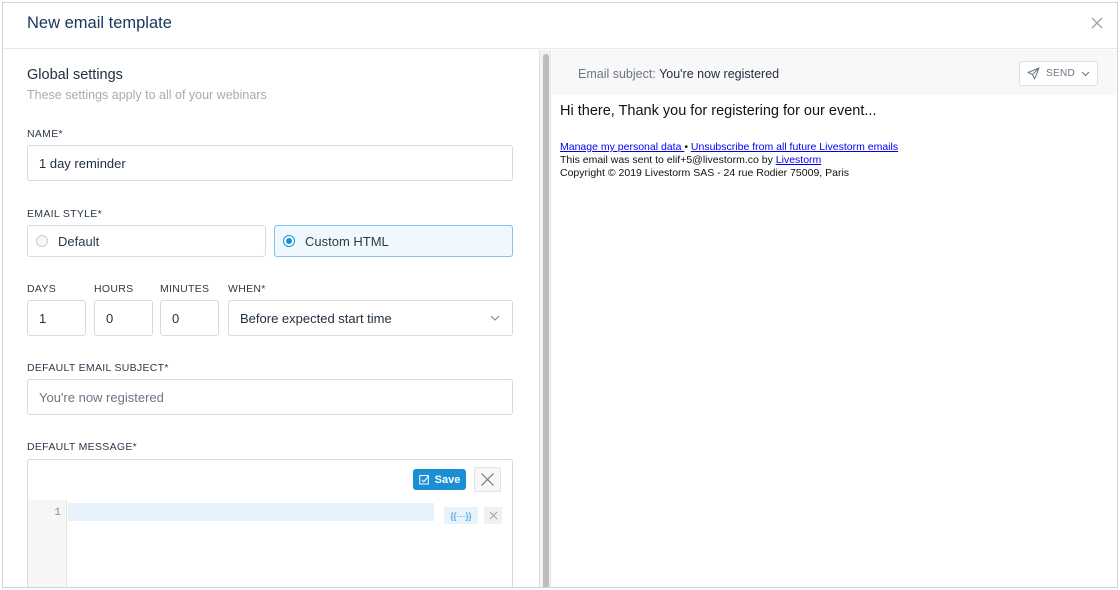 The width and height of the screenshot is (1120, 590). Describe the element at coordinates (347, 241) in the screenshot. I see `email-style-custom-html-label: Custom HTML` at that location.